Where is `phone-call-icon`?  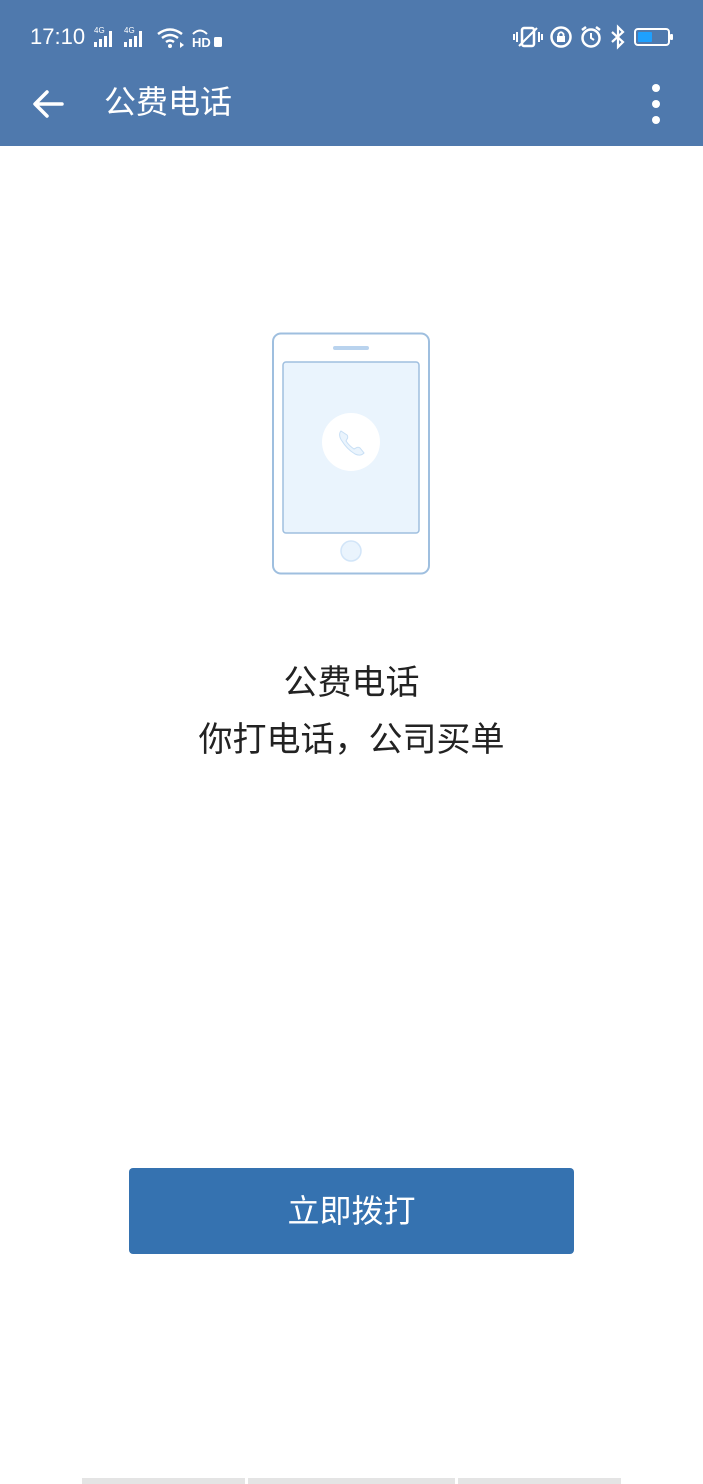
phone-call-icon is located at coordinates (351, 442).